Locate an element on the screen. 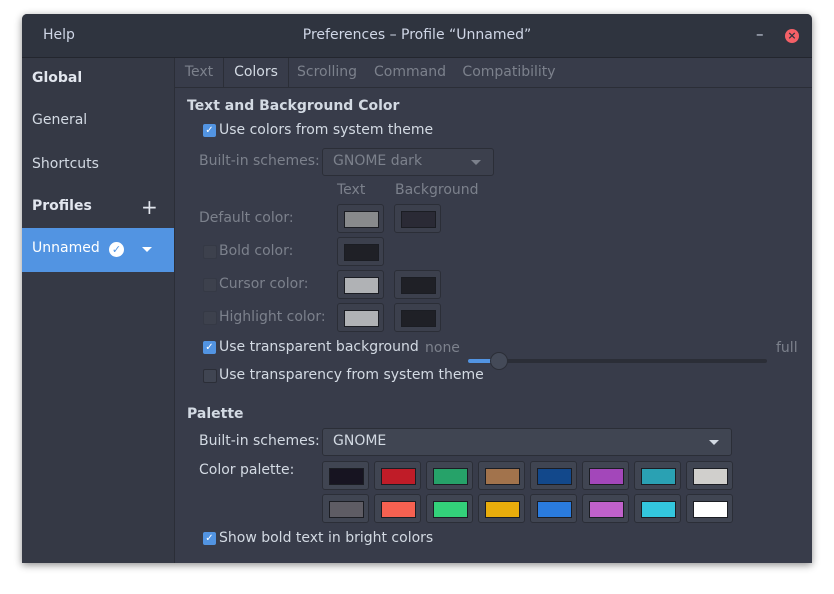 The image size is (834, 594). sidebar-item-label: General is located at coordinates (60, 120).